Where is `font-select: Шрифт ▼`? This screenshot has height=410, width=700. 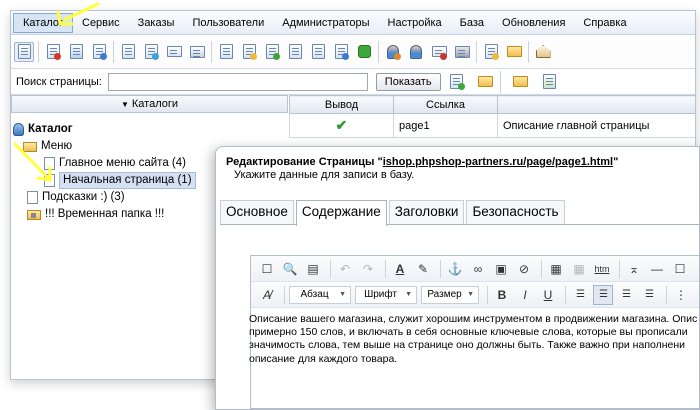 font-select: Шрифт ▼ is located at coordinates (386, 294).